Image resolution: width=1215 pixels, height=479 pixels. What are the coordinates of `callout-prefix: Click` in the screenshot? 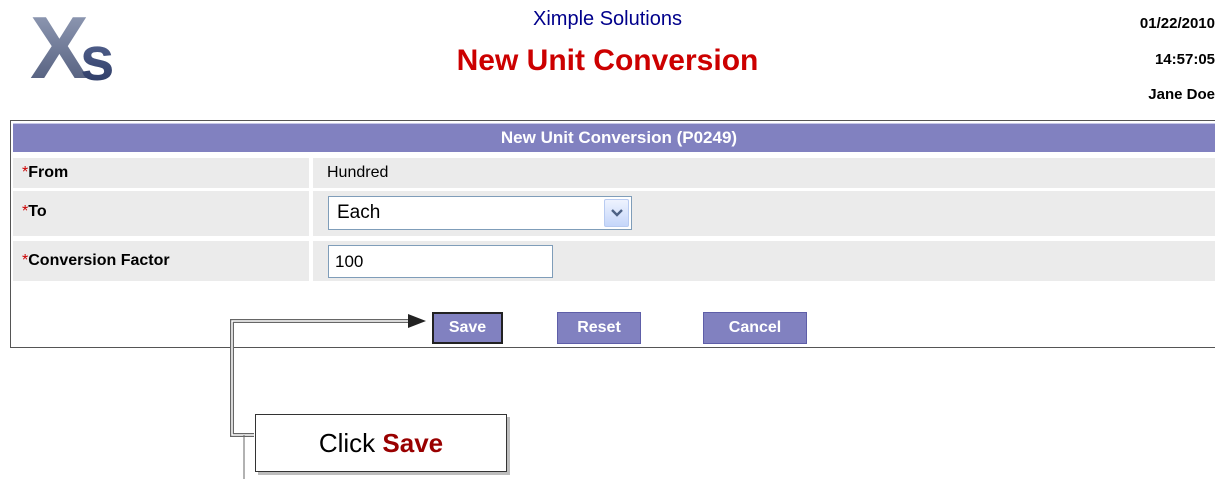 It's located at (350, 443).